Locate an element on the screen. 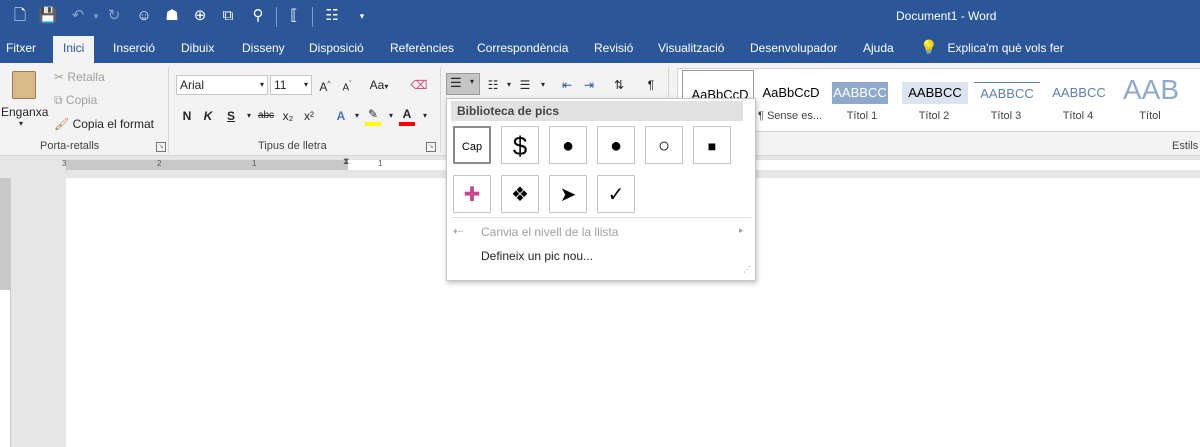 This screenshot has height=447, width=1200. tab-desenvolupador: Desenvolupador is located at coordinates (793, 48).